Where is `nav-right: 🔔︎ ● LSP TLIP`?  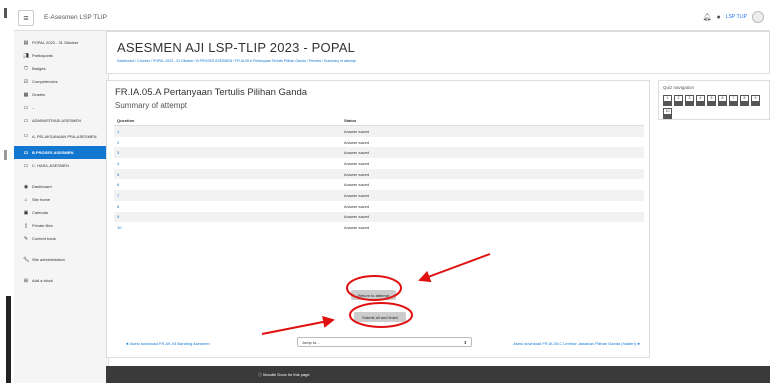 nav-right: 🔔︎ ● LSP TLIP is located at coordinates (733, 17).